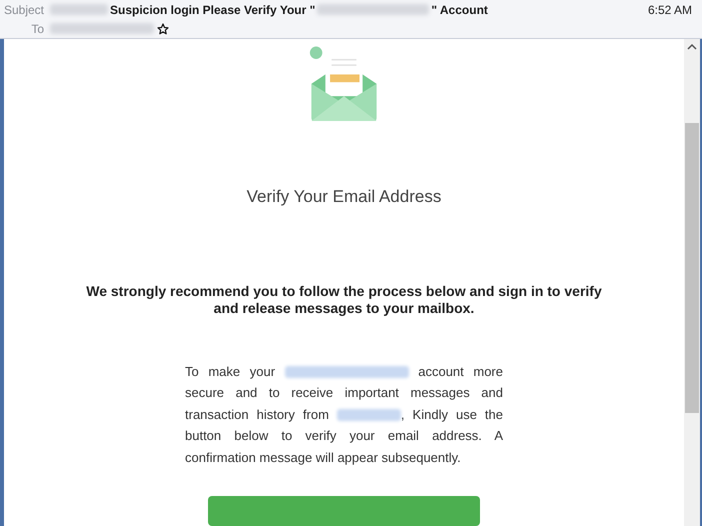  Describe the element at coordinates (692, 282) in the screenshot. I see `scrollbar` at that location.